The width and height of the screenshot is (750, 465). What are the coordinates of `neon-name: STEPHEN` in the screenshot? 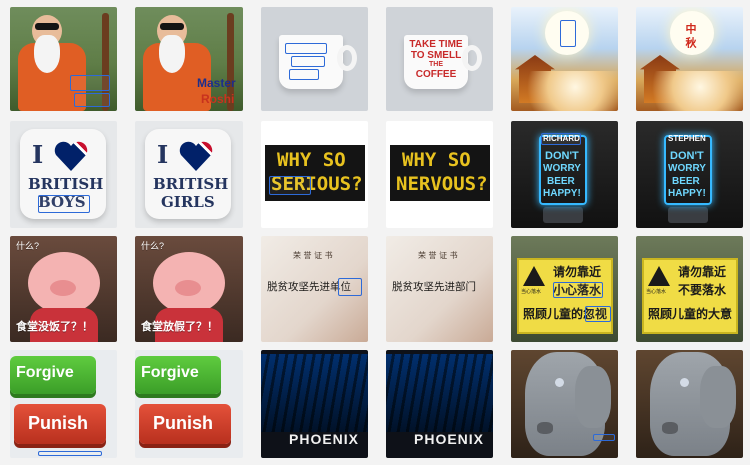 It's located at (687, 138).